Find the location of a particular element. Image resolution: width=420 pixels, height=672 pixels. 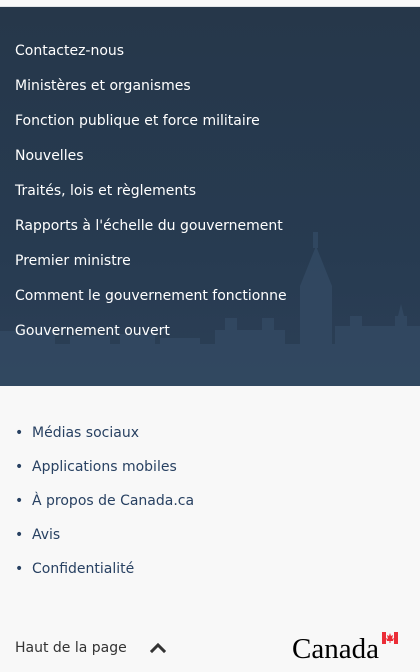

canada-wordmark-logo: Canada is located at coordinates (345, 648).